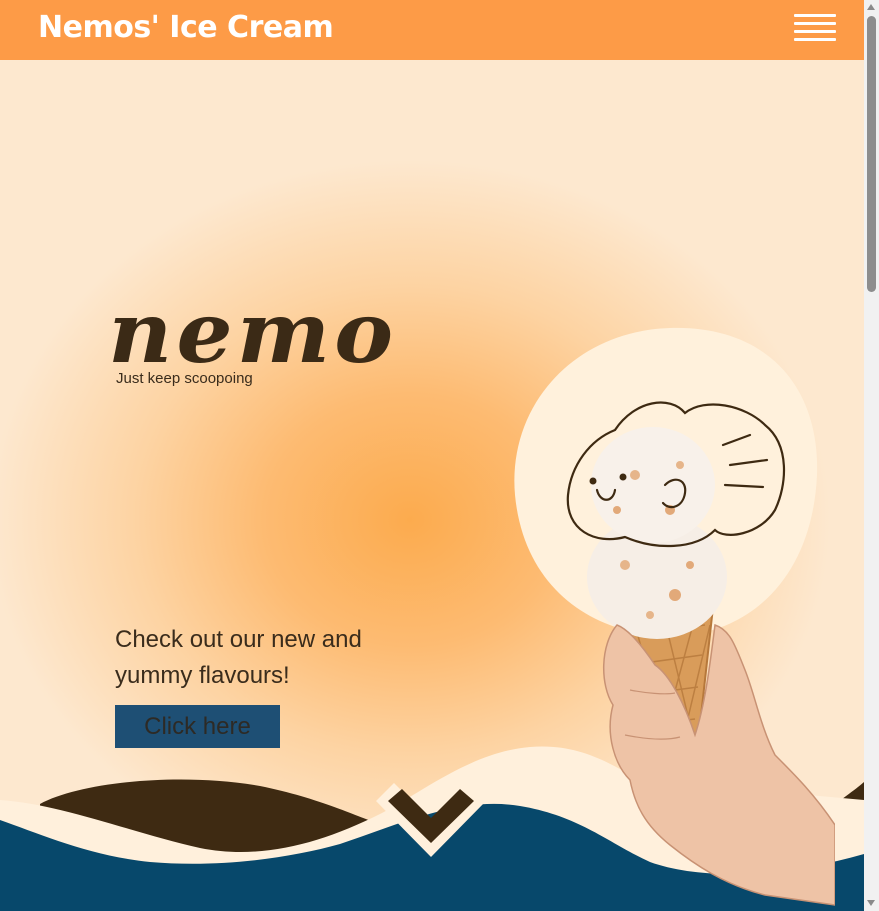 This screenshot has width=879, height=911. I want to click on tagline: Just keep scoopoing, so click(184, 378).